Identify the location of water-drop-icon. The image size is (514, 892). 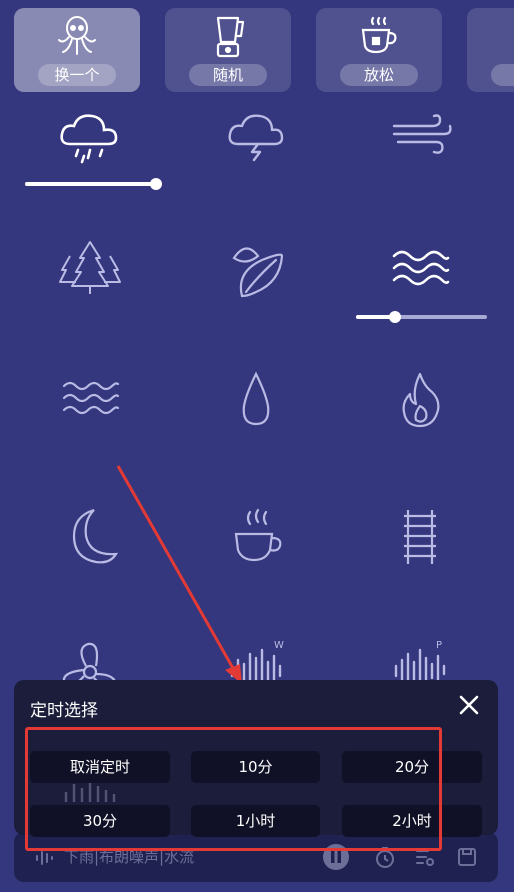
(256, 398).